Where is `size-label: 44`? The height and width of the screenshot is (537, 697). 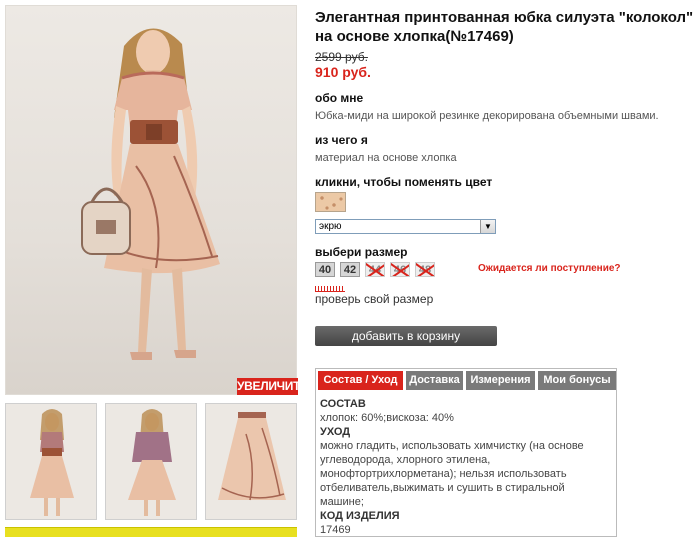 size-label: 44 is located at coordinates (375, 270).